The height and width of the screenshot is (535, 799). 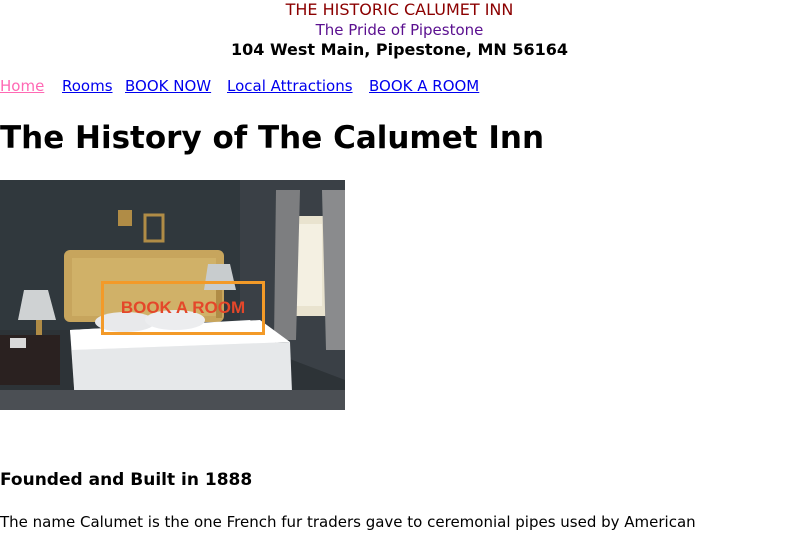 What do you see at coordinates (168, 86) in the screenshot?
I see `nav-link-book-now: BOOK NOW` at bounding box center [168, 86].